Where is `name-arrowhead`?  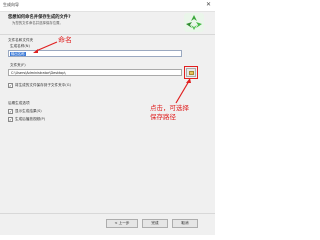
name-arrowhead is located at coordinates (35, 51).